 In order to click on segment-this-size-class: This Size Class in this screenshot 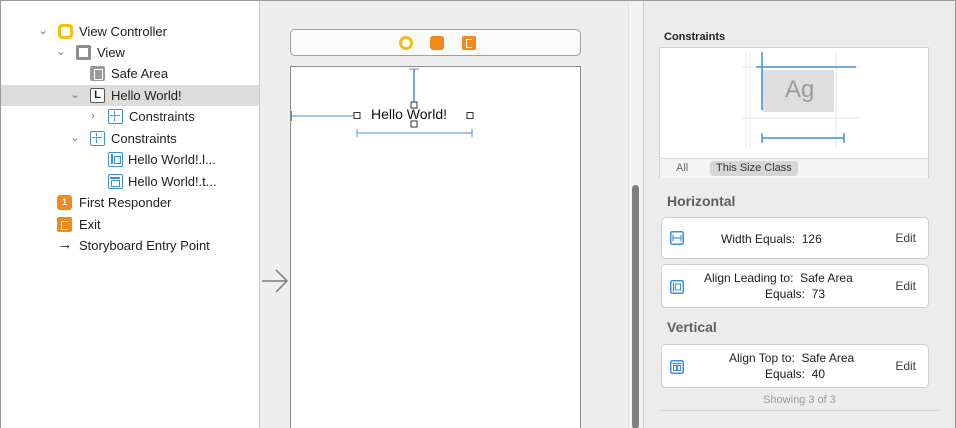, I will do `click(754, 168)`.